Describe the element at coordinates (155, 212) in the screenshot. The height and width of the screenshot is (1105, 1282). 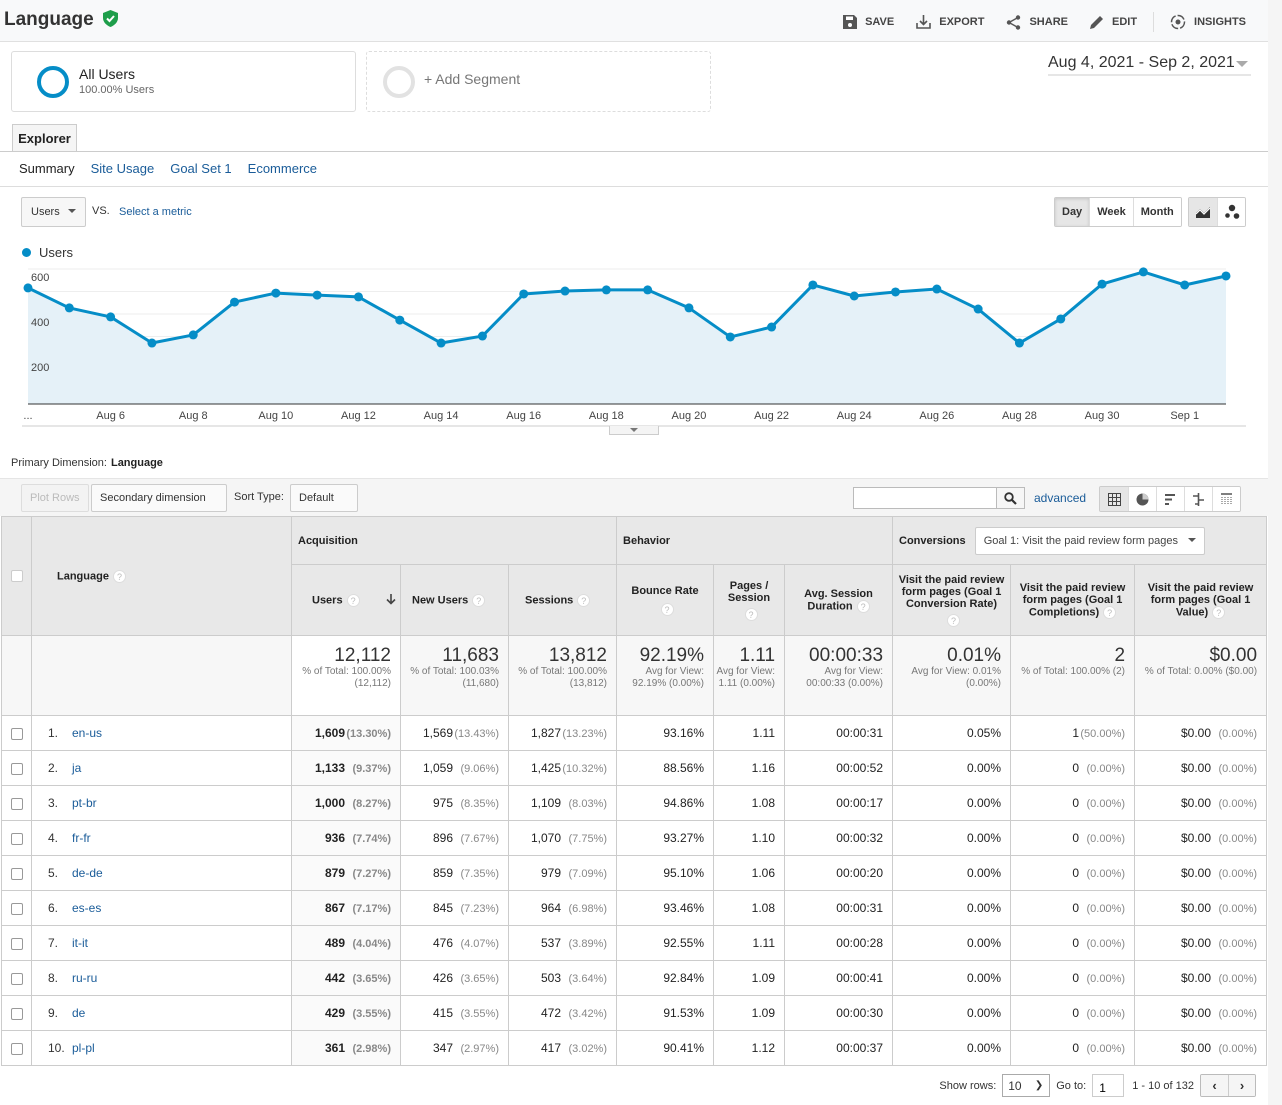
I see `select-metric-link: Select a metric` at that location.